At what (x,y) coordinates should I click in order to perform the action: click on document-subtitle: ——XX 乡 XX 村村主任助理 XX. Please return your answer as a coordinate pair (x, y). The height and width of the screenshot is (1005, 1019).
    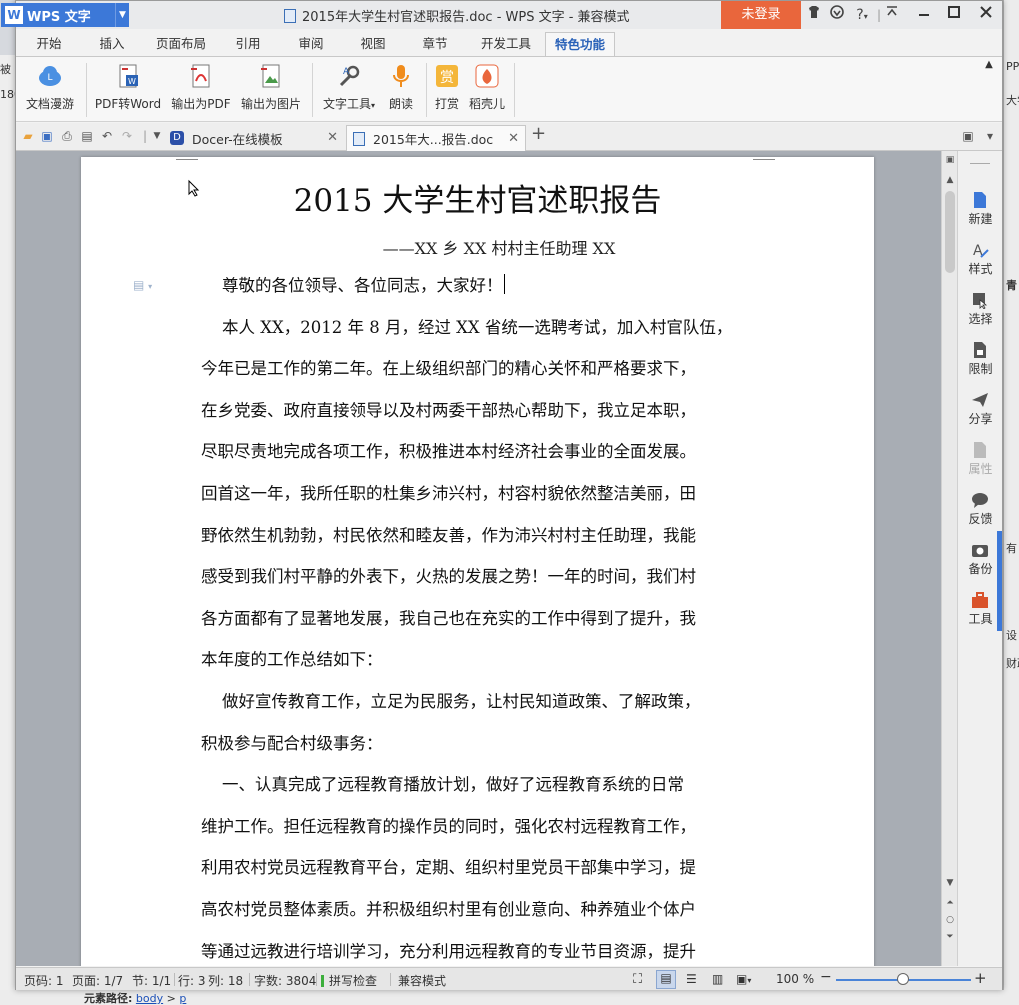
    Looking at the image, I should click on (499, 247).